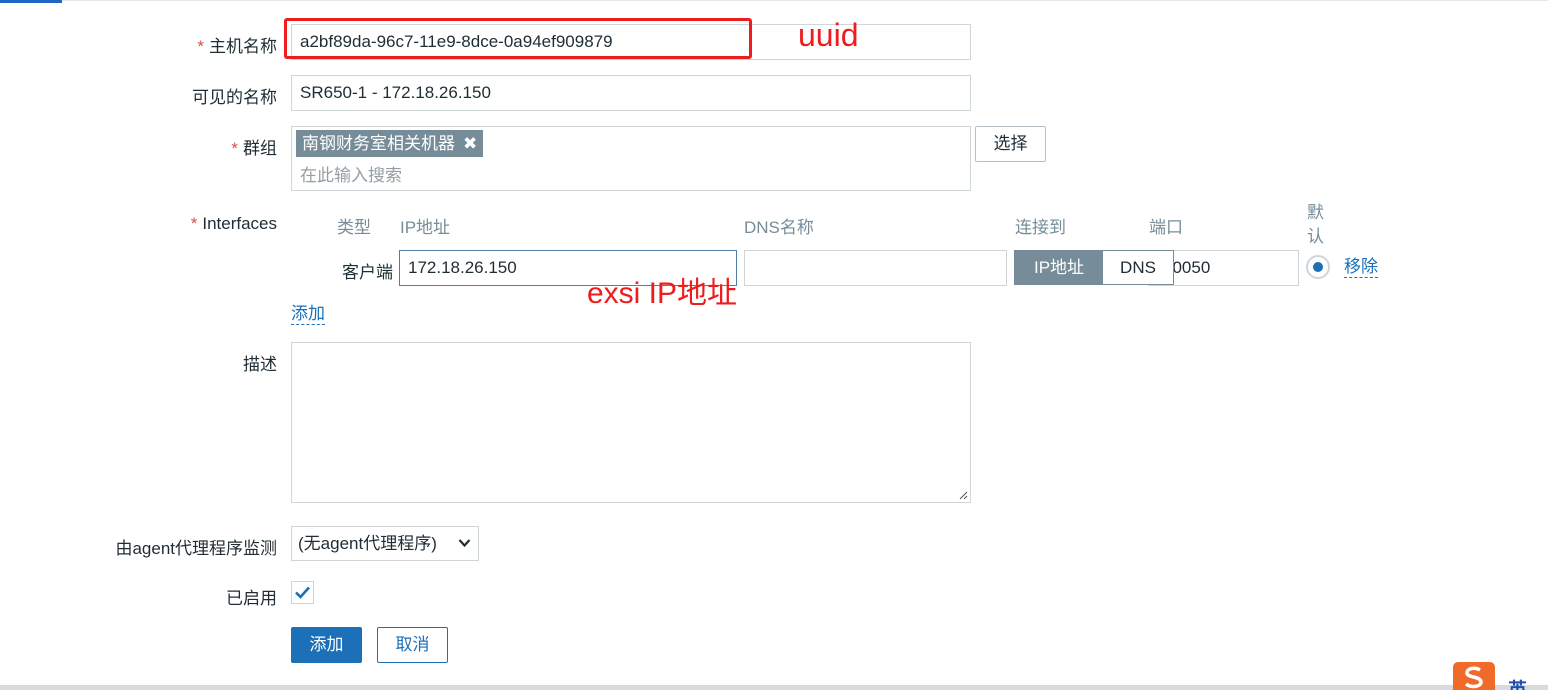  Describe the element at coordinates (233, 223) in the screenshot. I see `interfaces-label: * Interfaces` at that location.